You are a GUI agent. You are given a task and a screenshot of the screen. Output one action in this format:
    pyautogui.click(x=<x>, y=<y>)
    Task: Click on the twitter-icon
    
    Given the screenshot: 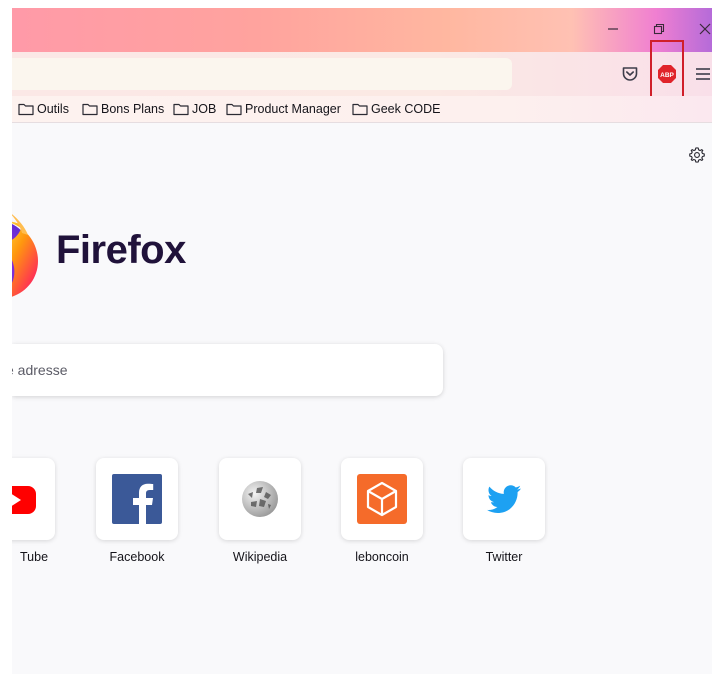 What is the action you would take?
    pyautogui.click(x=504, y=499)
    